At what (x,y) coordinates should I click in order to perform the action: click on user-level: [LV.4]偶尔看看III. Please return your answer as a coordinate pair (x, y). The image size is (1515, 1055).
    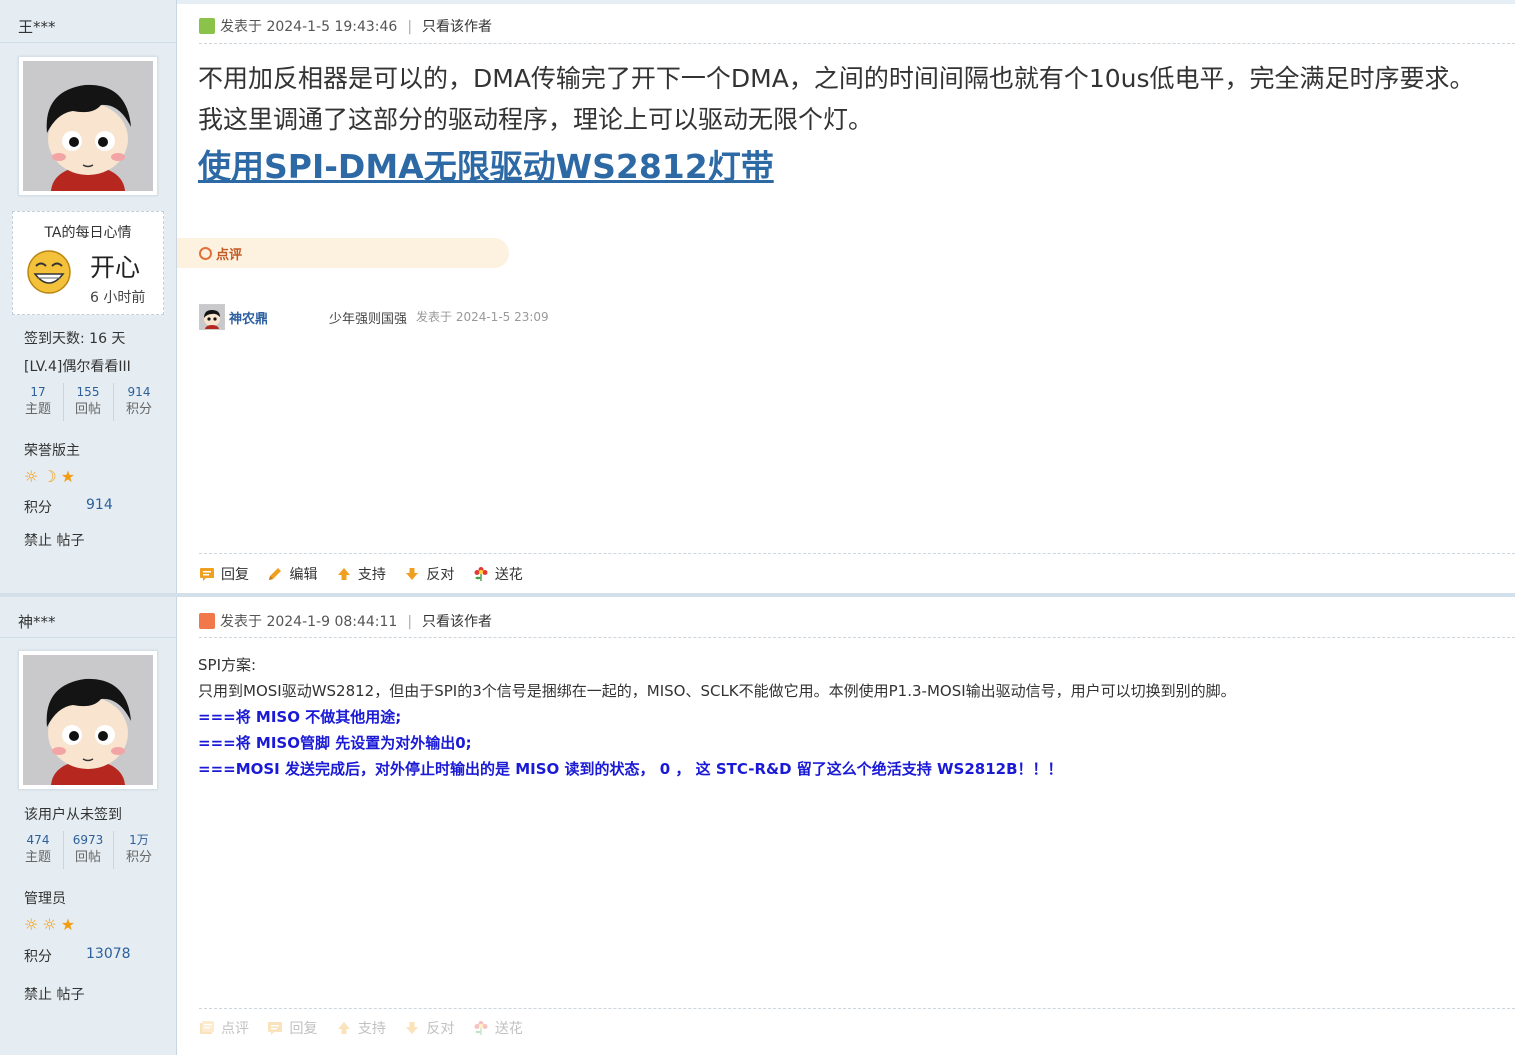
    Looking at the image, I should click on (77, 366).